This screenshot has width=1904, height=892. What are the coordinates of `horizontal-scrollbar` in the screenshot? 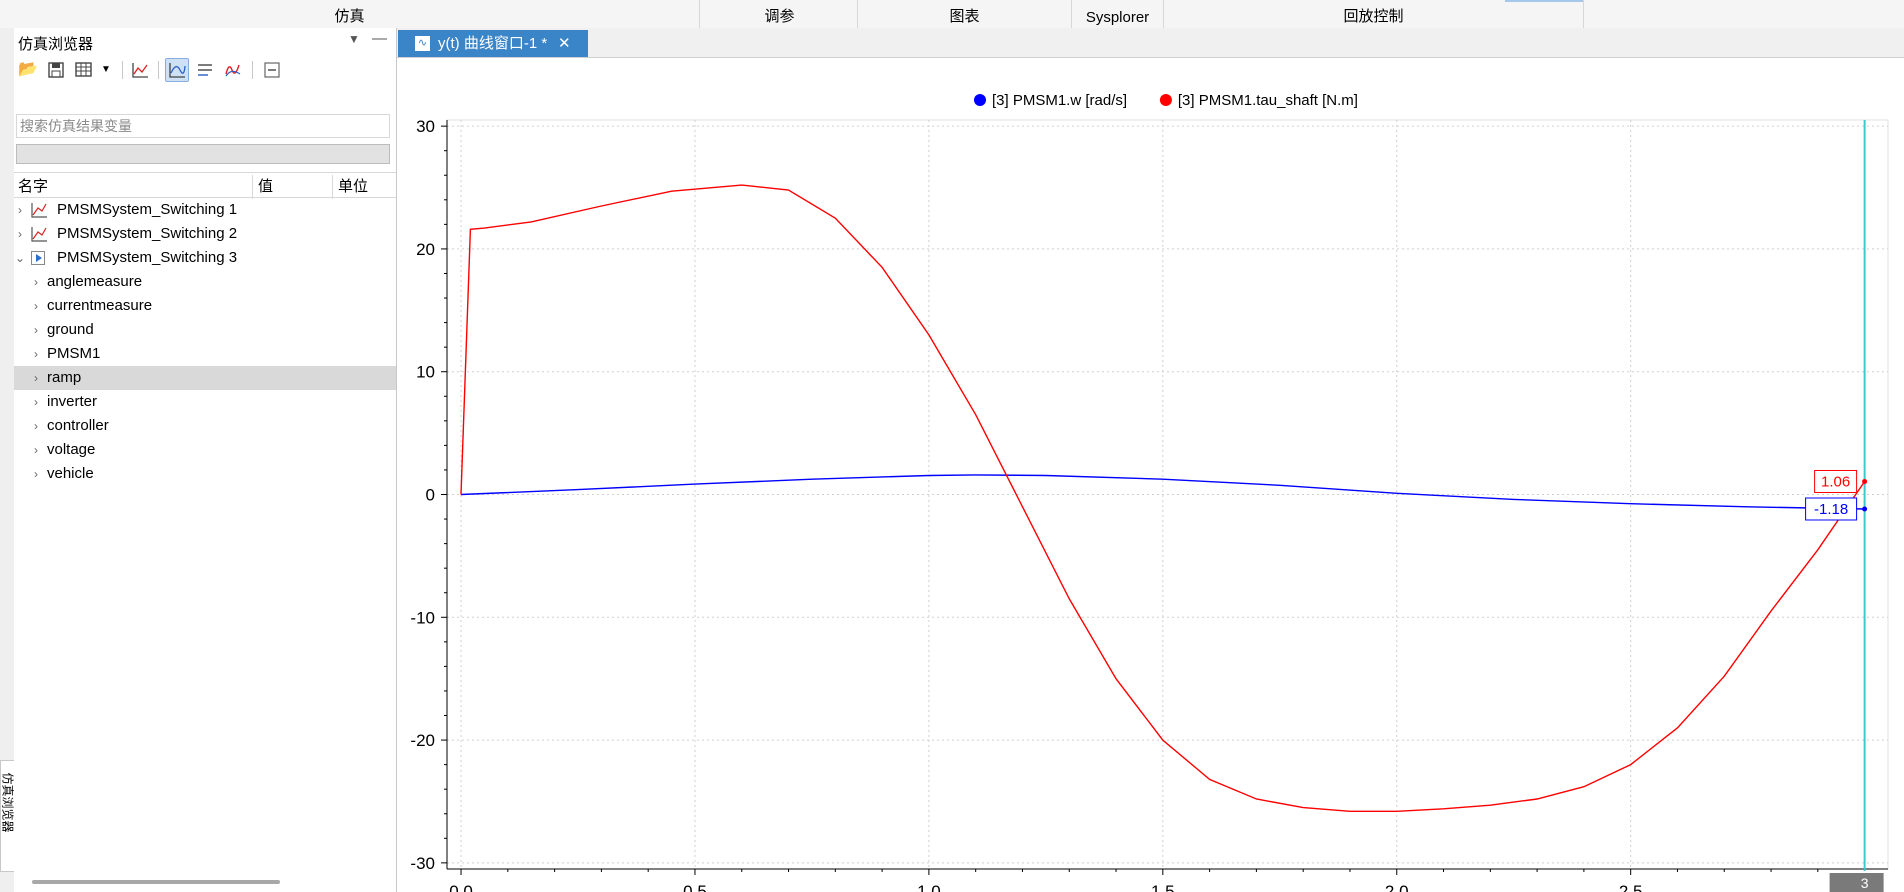 It's located at (156, 882).